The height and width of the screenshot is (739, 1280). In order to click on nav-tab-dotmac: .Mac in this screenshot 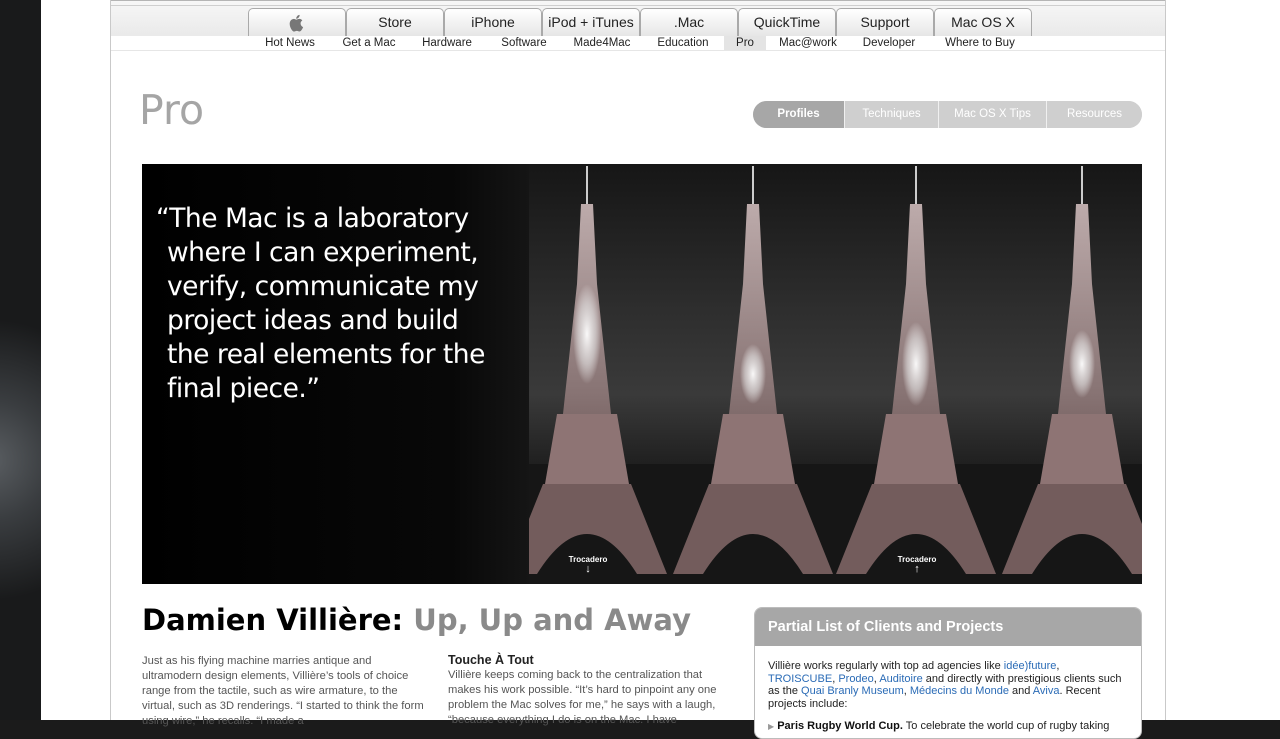, I will do `click(689, 22)`.